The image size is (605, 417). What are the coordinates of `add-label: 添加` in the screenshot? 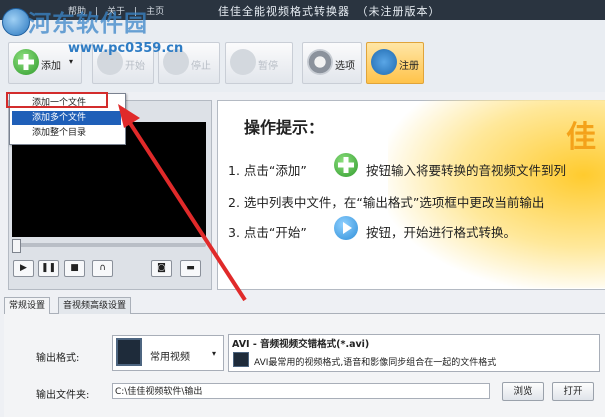 It's located at (51, 66).